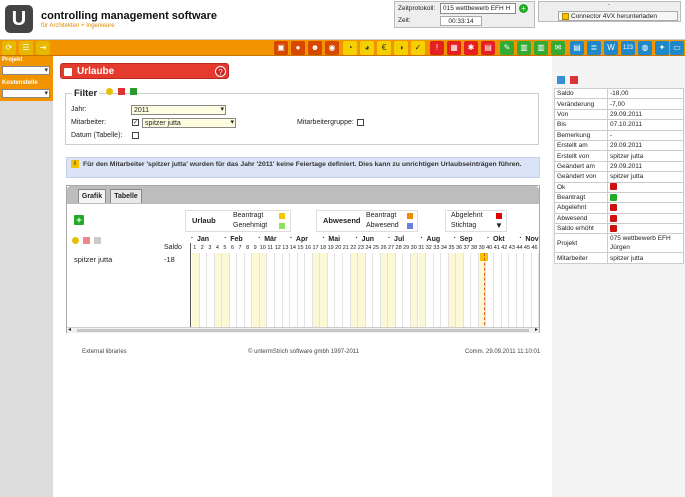 The image size is (685, 497). Describe the element at coordinates (26, 70) in the screenshot. I see `projekt-select` at that location.